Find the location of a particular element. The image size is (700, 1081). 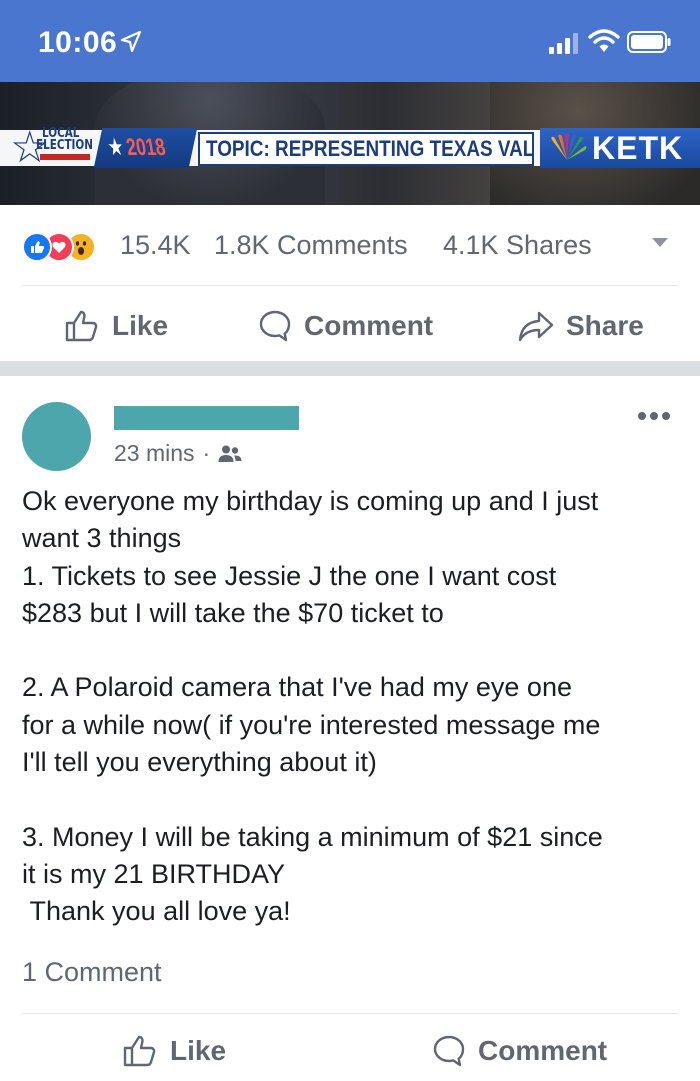

status-time: 10:06 is located at coordinates (78, 42).